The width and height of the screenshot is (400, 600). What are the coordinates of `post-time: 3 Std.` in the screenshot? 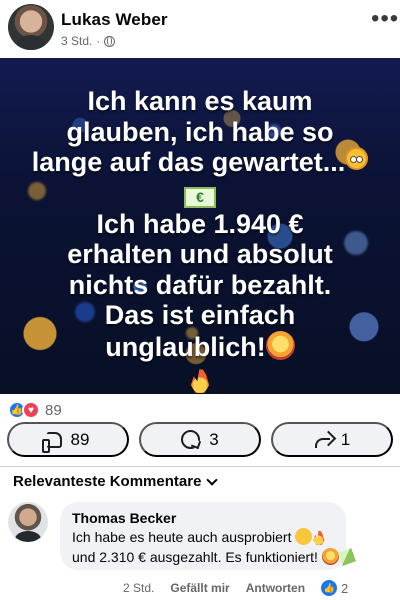 It's located at (76, 41).